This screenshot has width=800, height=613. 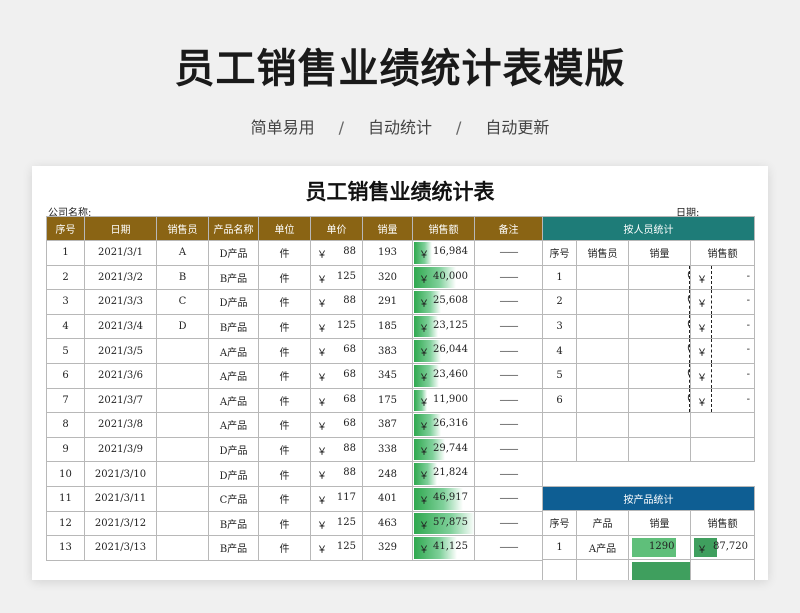 What do you see at coordinates (65, 253) in the screenshot?
I see `cell-no: 1` at bounding box center [65, 253].